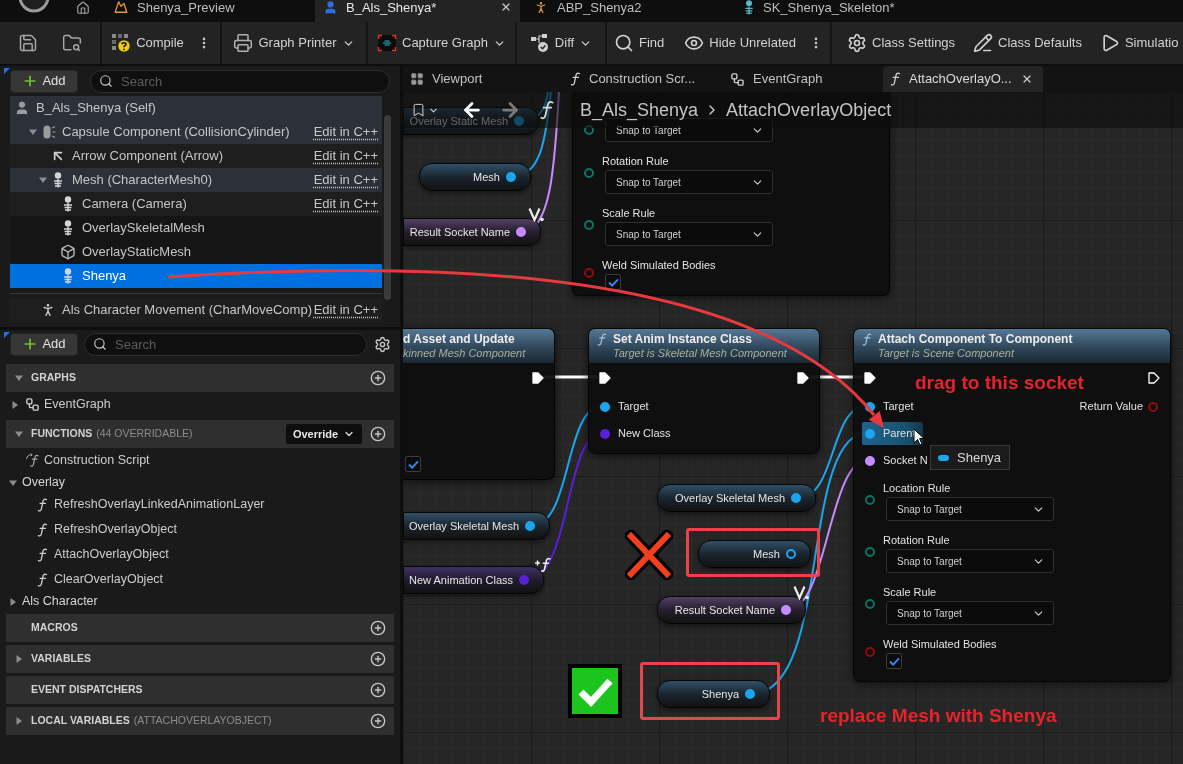 This screenshot has height=764, width=1183. I want to click on class-defaults-button: Class Defaults, so click(1027, 43).